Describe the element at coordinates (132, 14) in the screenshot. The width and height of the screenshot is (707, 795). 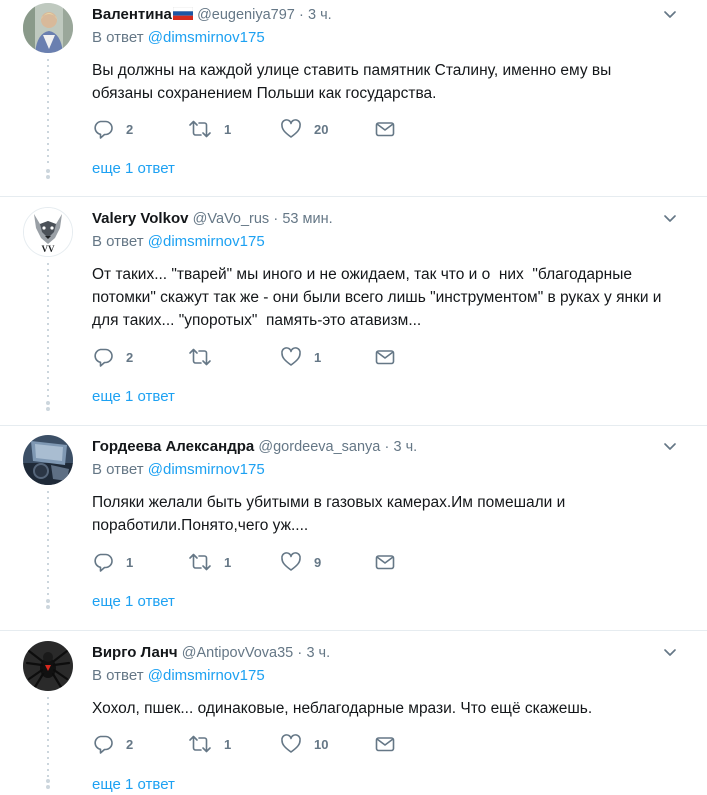
I see `display-name: Валентина` at that location.